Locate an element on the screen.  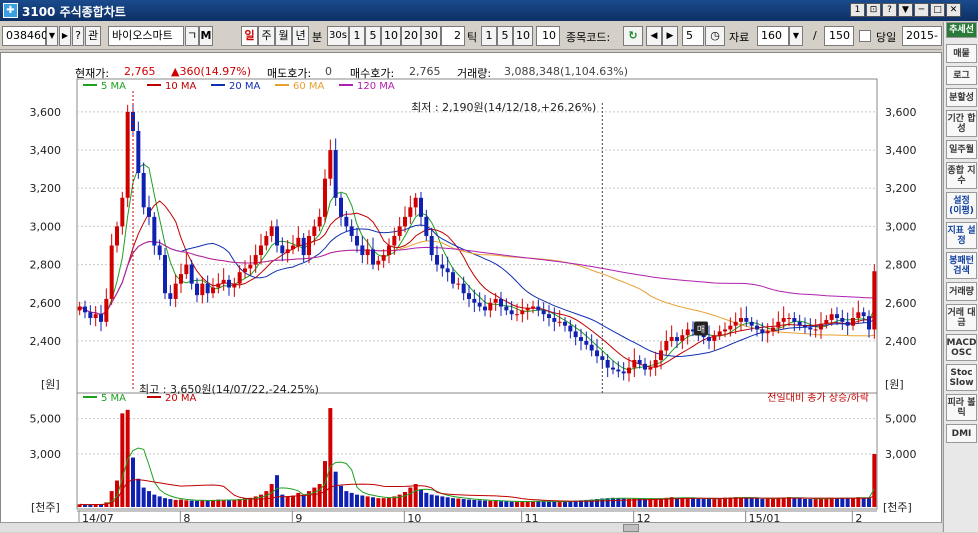
related-button: 관 is located at coordinates (93, 36).